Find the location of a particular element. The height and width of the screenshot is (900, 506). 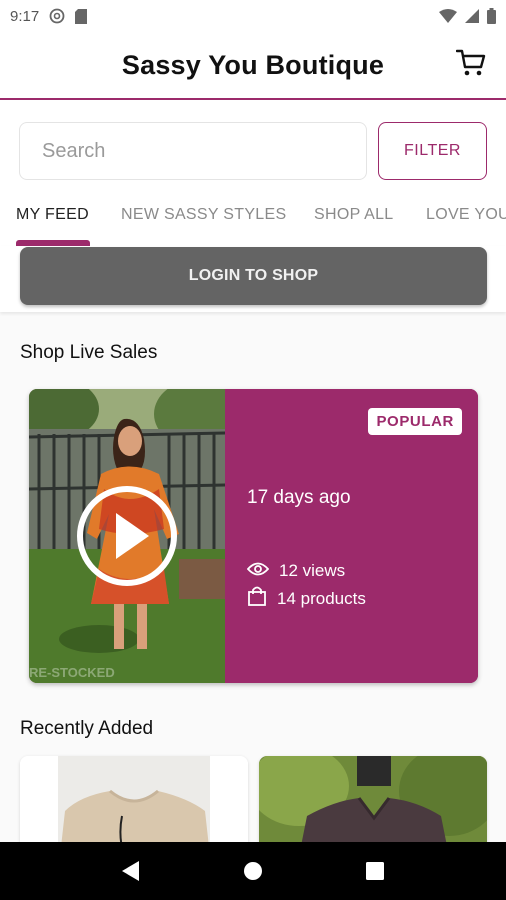

tab-shop-all: SHOP ALL is located at coordinates (354, 215).